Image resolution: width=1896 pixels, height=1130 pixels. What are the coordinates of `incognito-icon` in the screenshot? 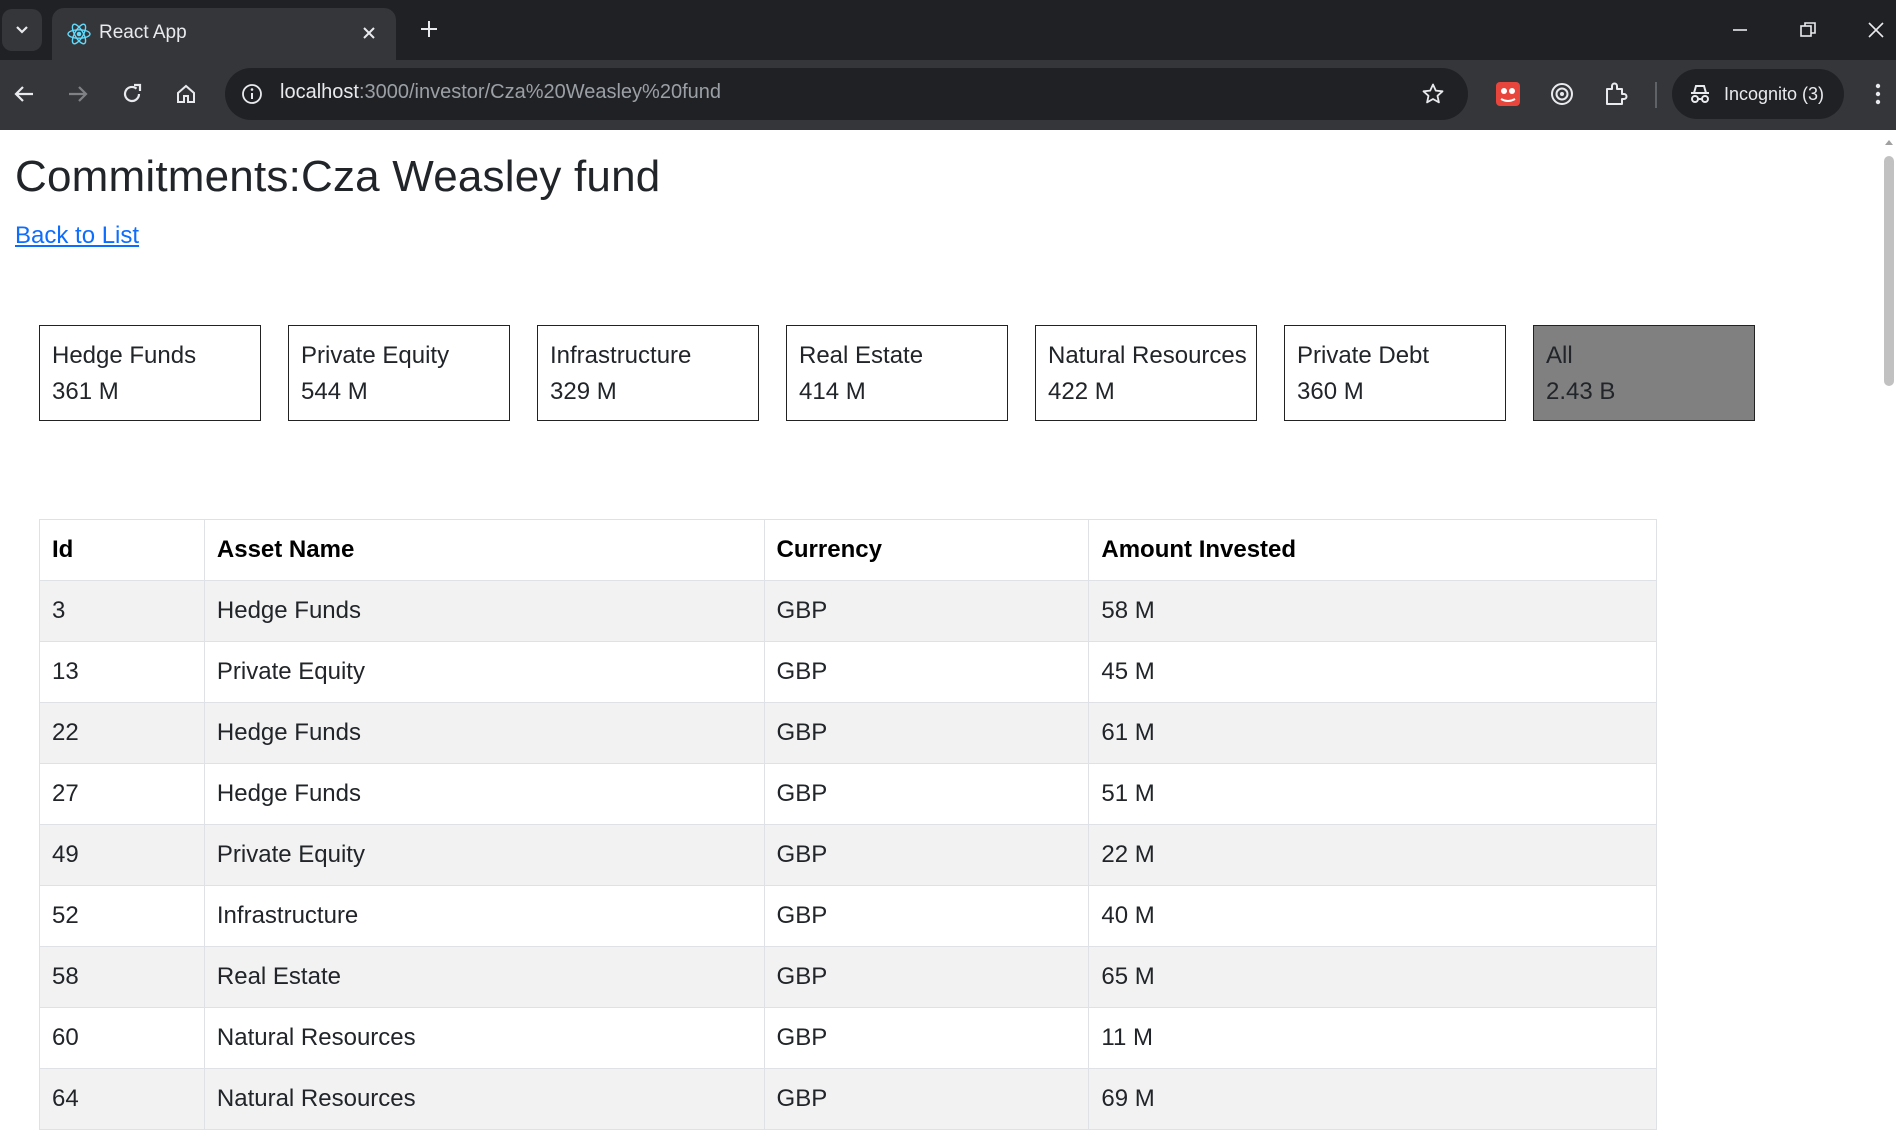 It's located at (1700, 94).